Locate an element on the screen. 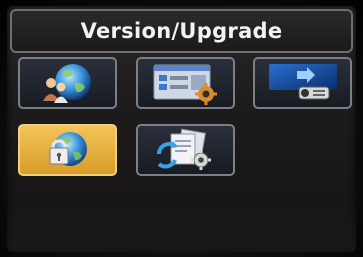  menu-item-system-settings is located at coordinates (185, 83).